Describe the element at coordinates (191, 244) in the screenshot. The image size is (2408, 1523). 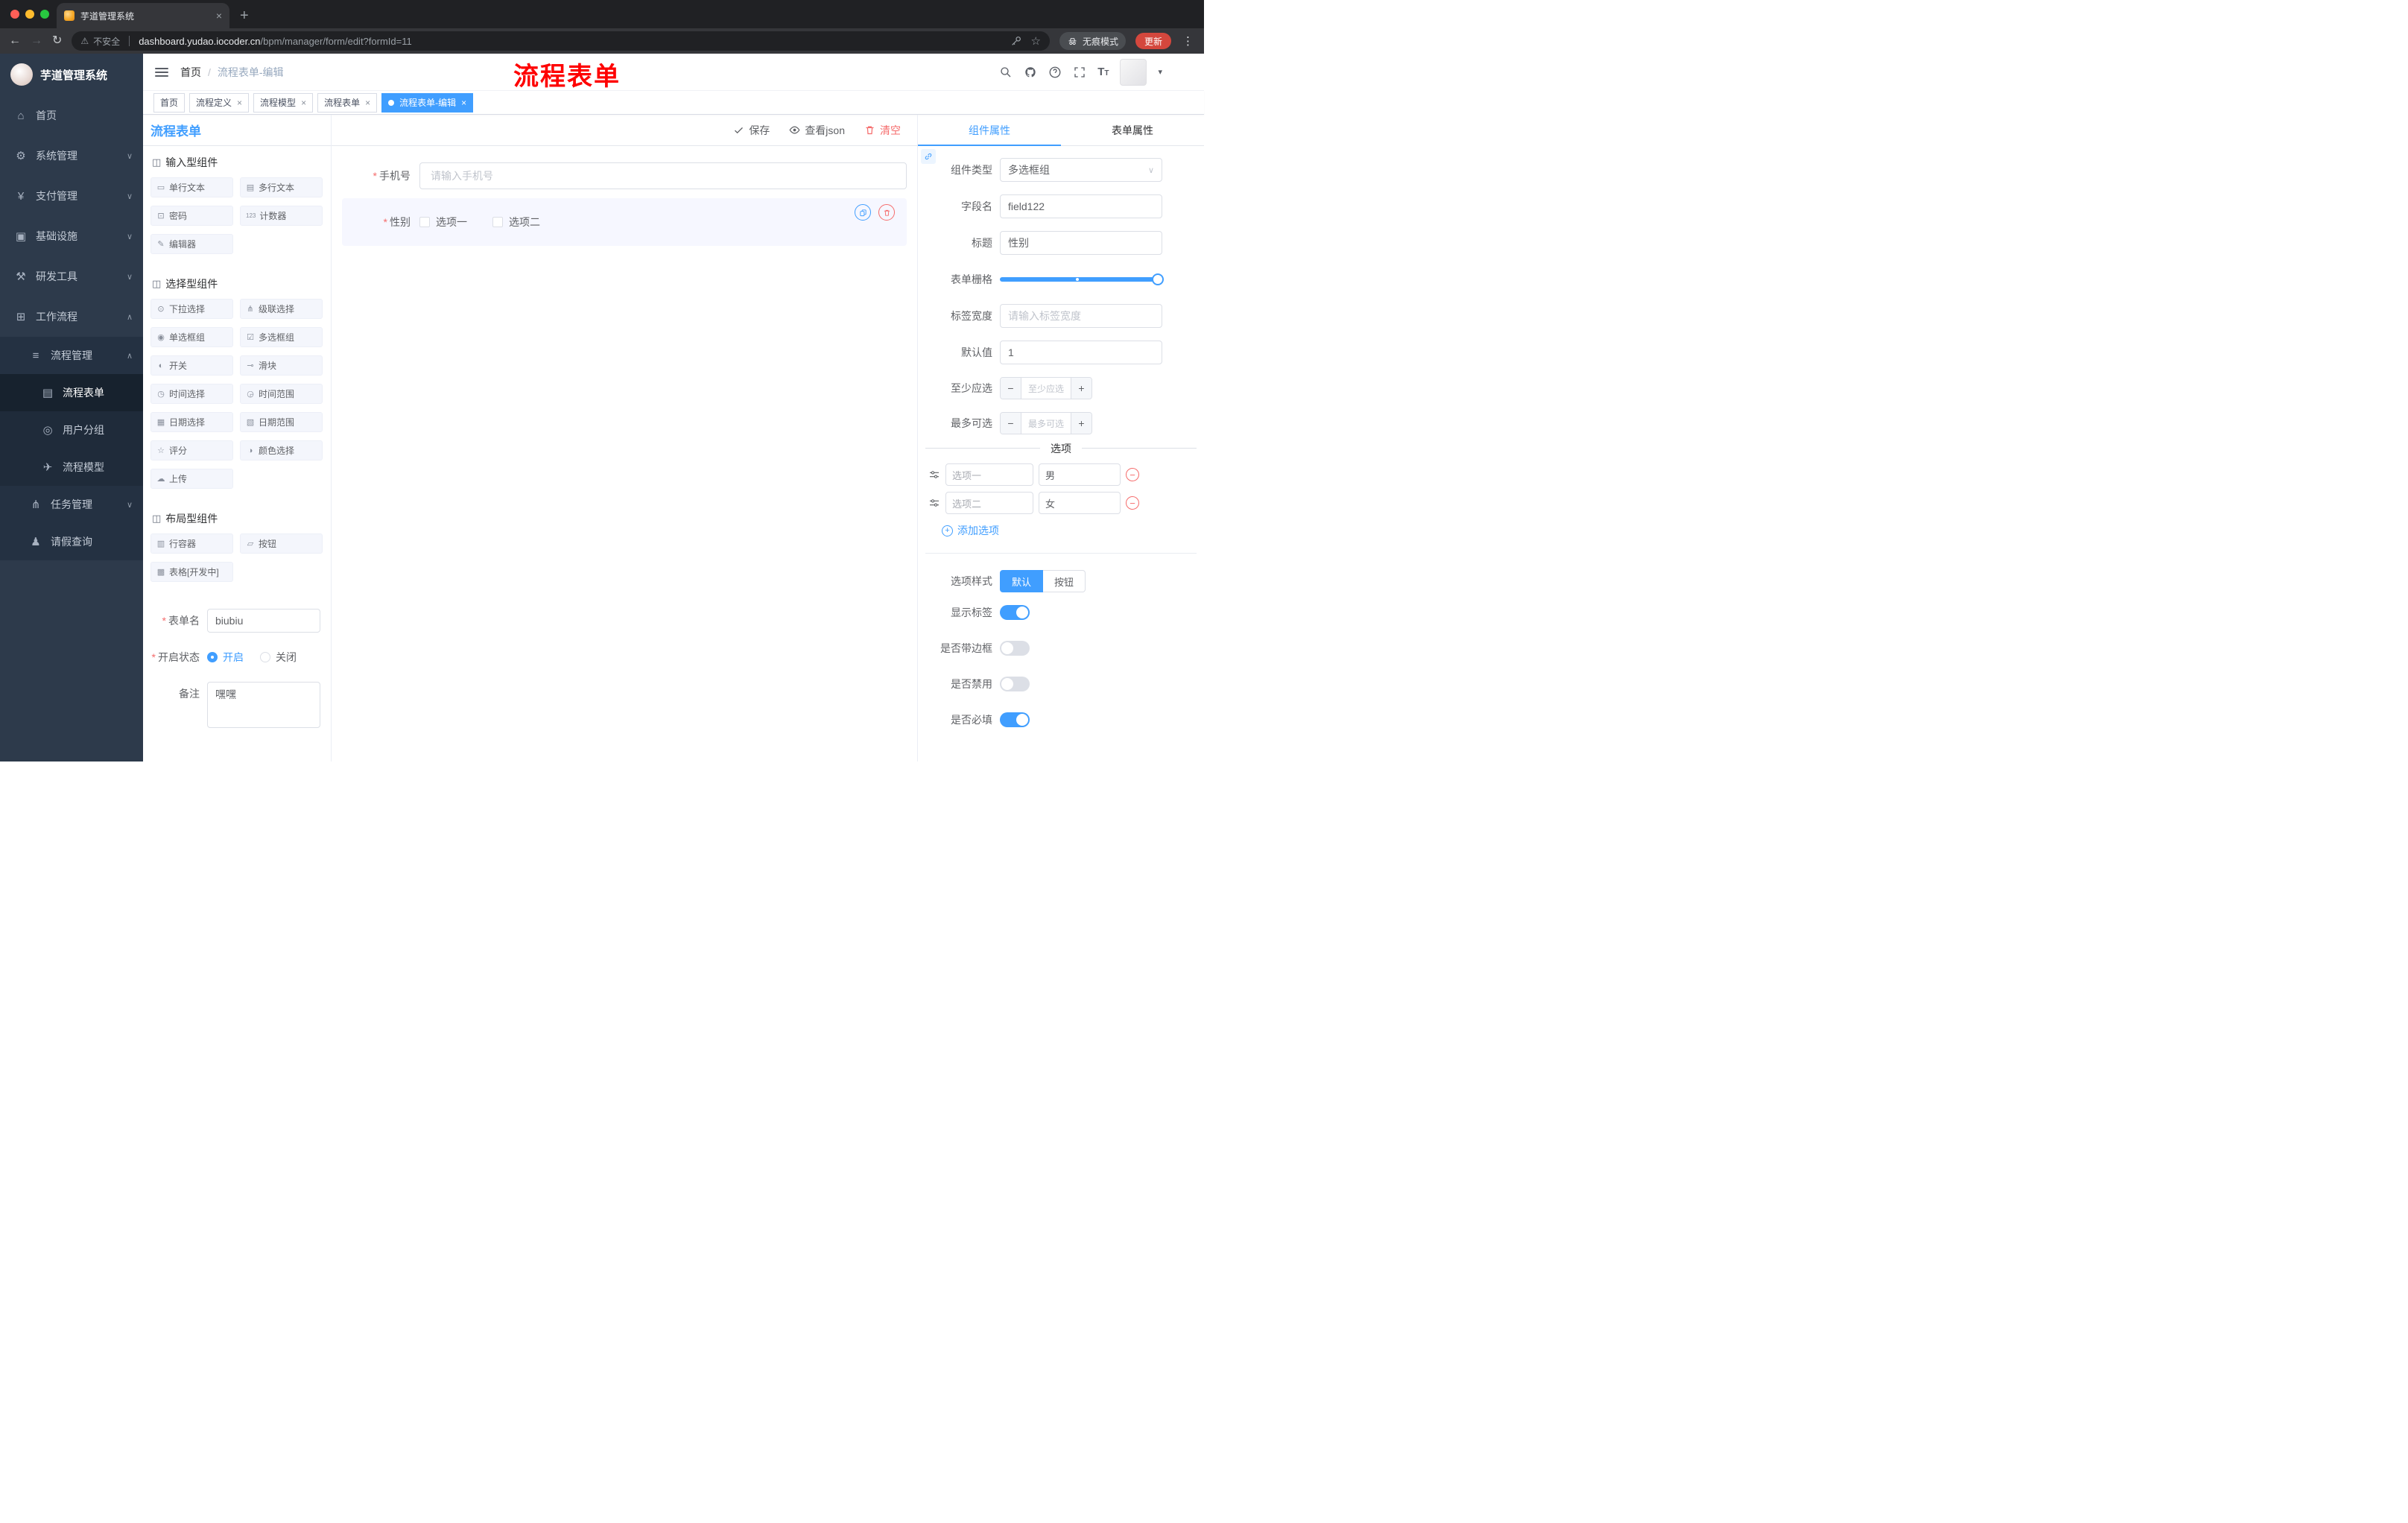
I see `component-editor: ✎ 编辑器` at that location.